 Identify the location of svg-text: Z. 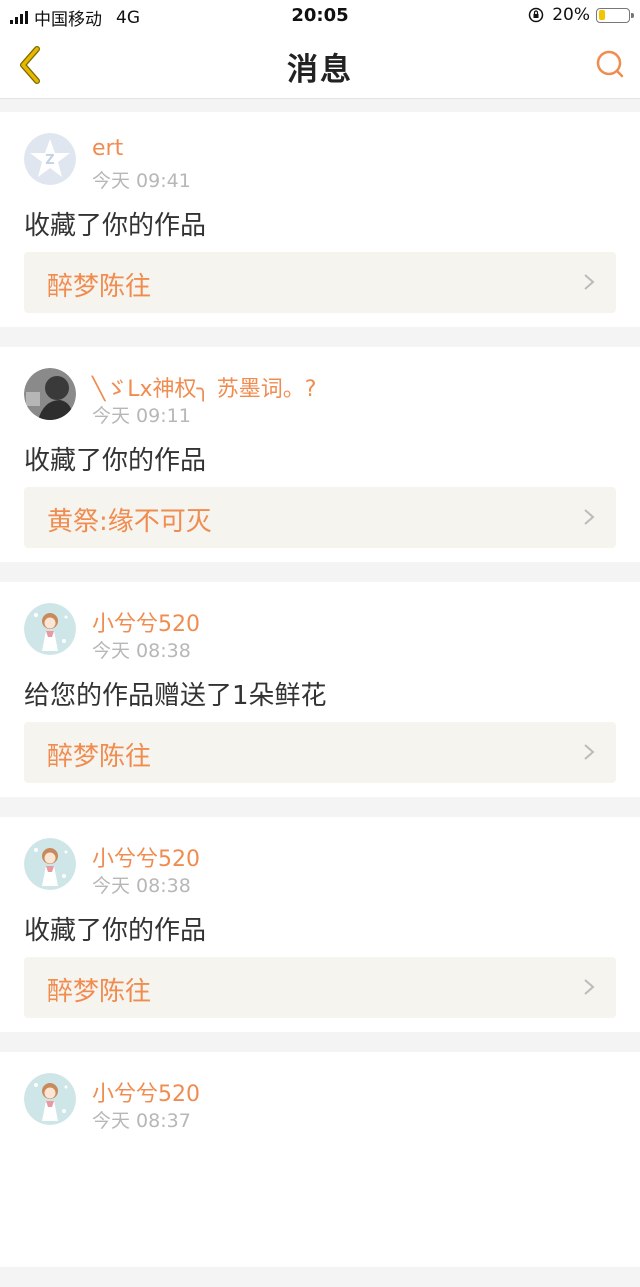
(49, 160).